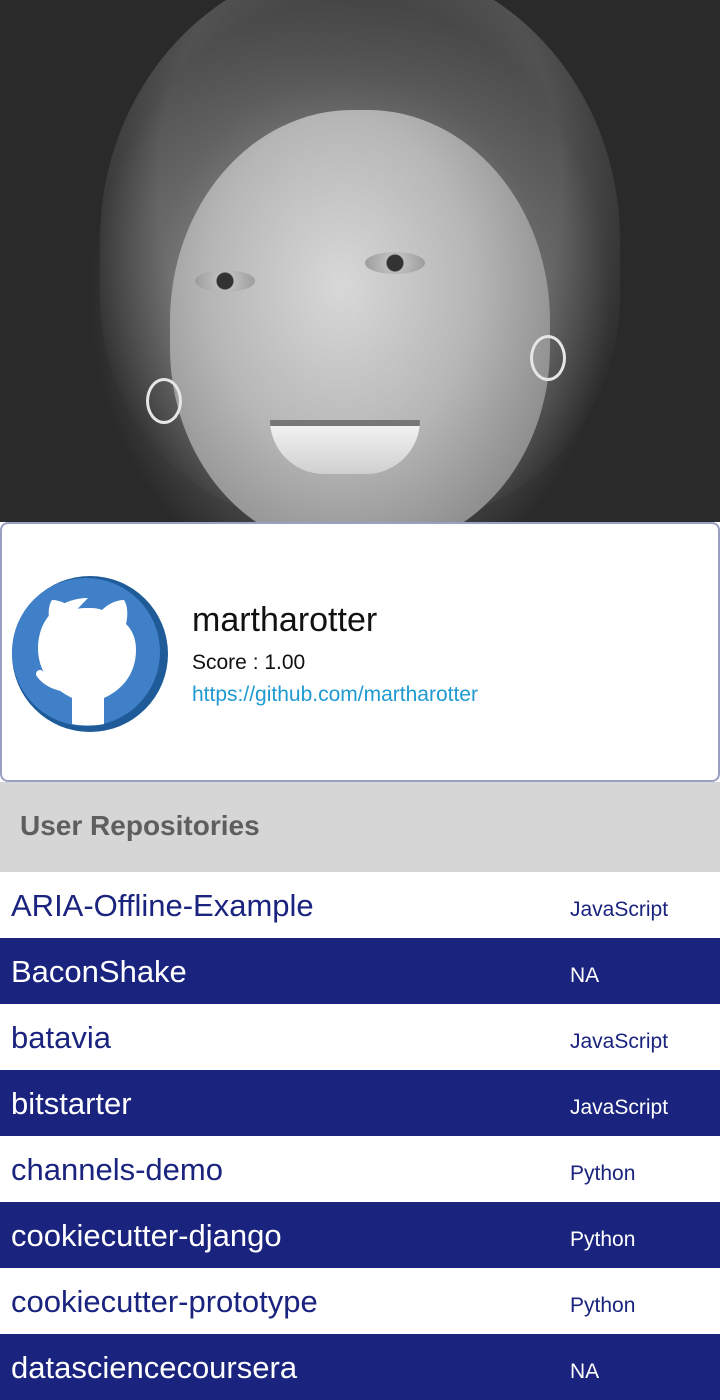  What do you see at coordinates (360, 1235) in the screenshot?
I see `repo-row: cookiecutter-django Python` at bounding box center [360, 1235].